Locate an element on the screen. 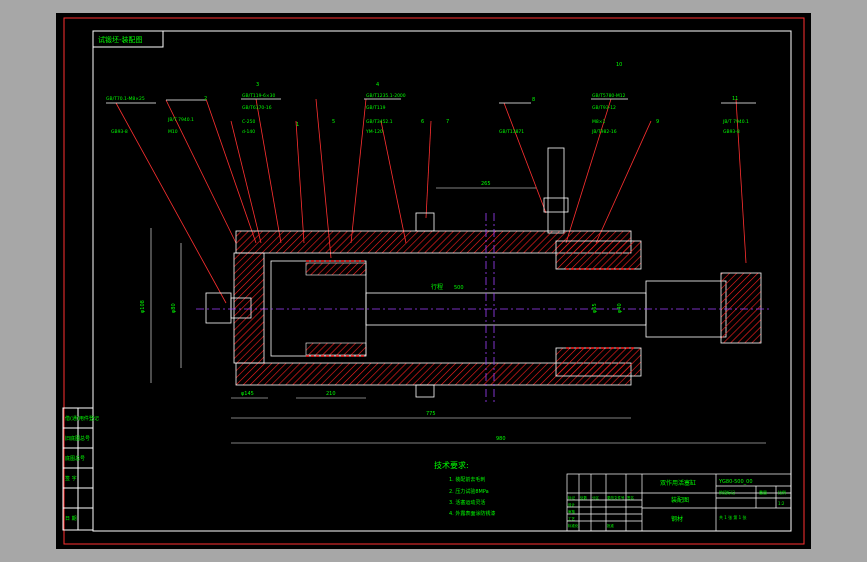 Image resolution: width=867 pixels, height=562 pixels. tb-stage: 阶段标记 is located at coordinates (727, 492).